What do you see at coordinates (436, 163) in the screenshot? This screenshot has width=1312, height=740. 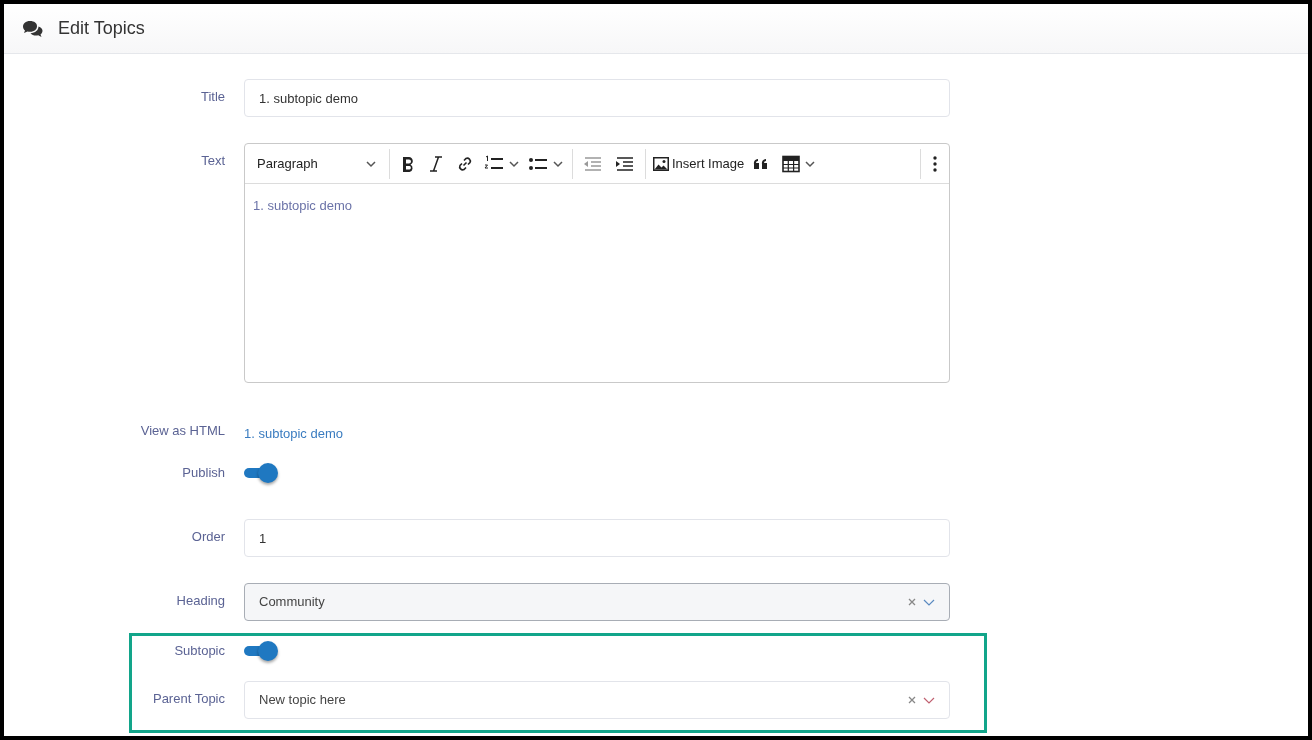 I see `italic-icon` at bounding box center [436, 163].